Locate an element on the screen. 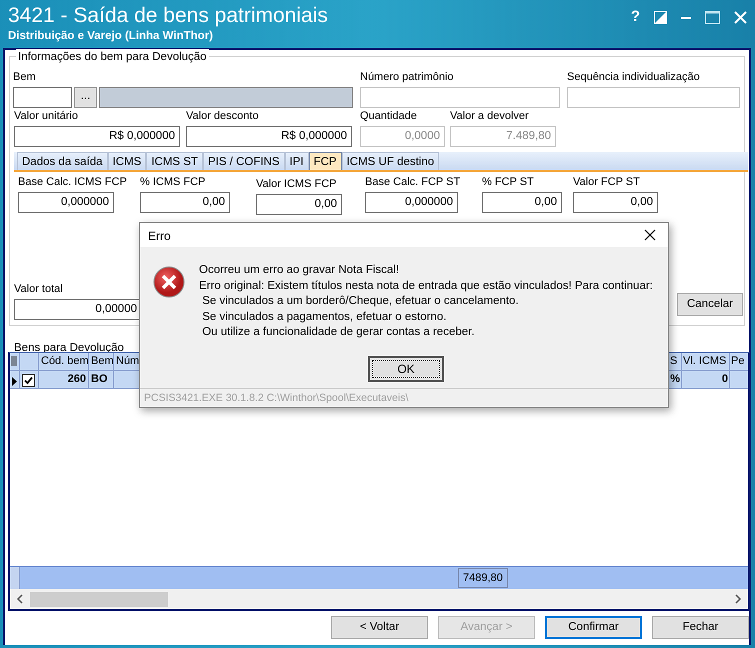  column-header: Cód. bem is located at coordinates (64, 361).